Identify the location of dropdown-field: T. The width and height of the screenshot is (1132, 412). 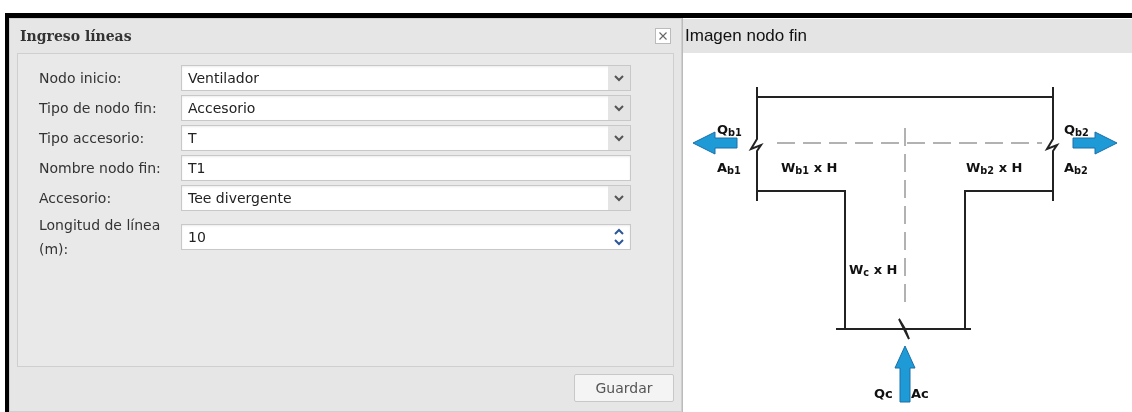
(406, 138).